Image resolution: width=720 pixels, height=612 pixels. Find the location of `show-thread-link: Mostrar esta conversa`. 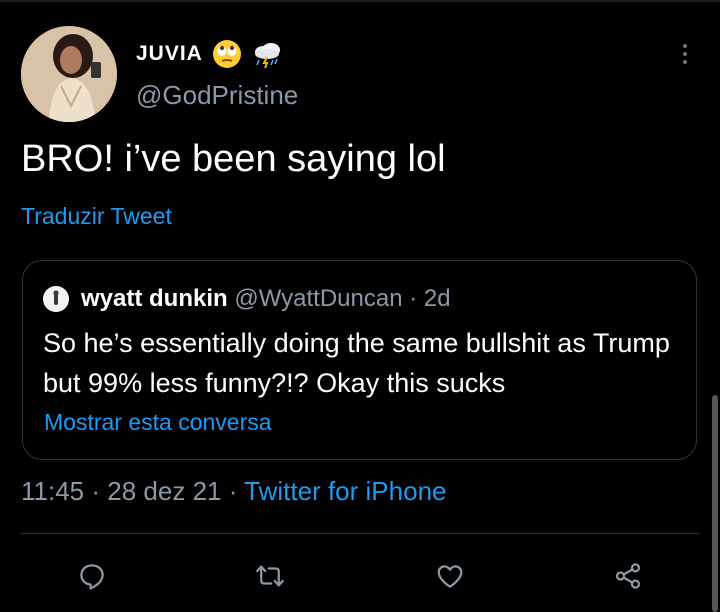

show-thread-link: Mostrar esta conversa is located at coordinates (158, 422).